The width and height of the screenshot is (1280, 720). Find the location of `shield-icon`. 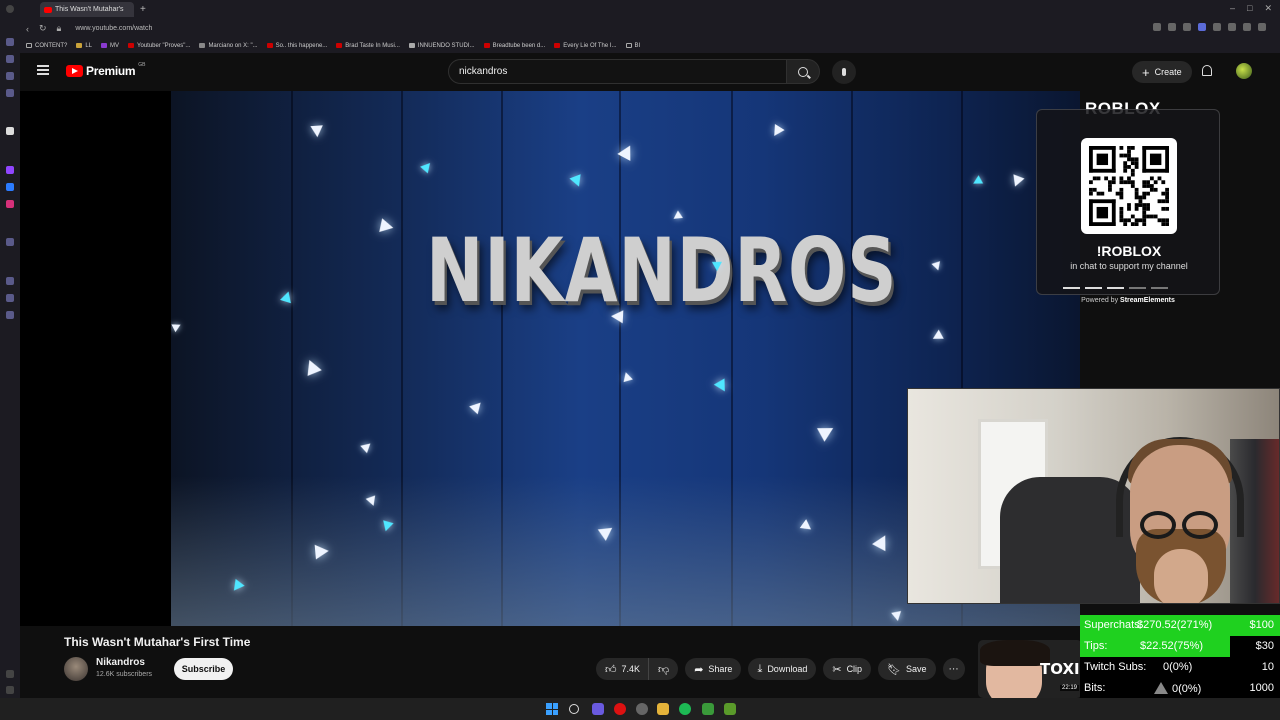

shield-icon is located at coordinates (1202, 27).